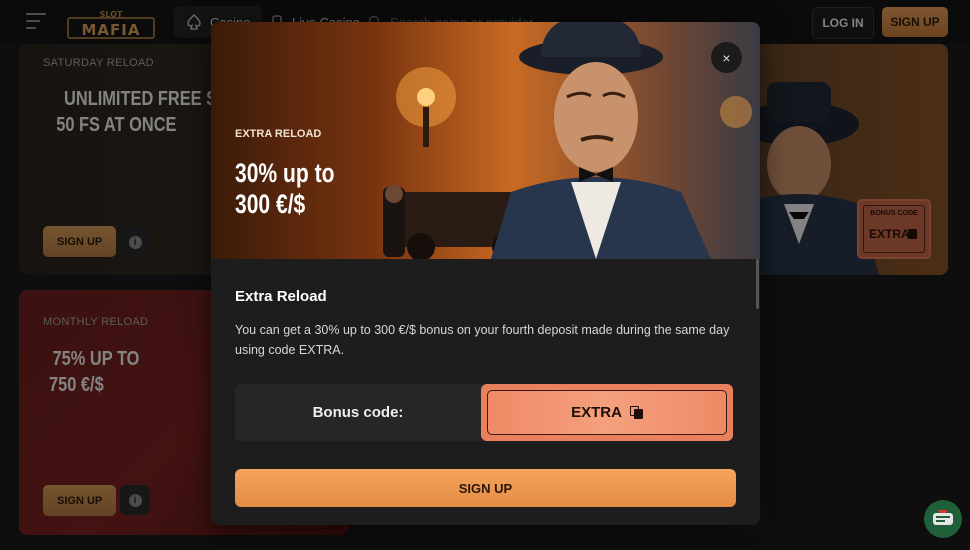  I want to click on modal-hero-title-line-2: 300 €/$, so click(270, 204).